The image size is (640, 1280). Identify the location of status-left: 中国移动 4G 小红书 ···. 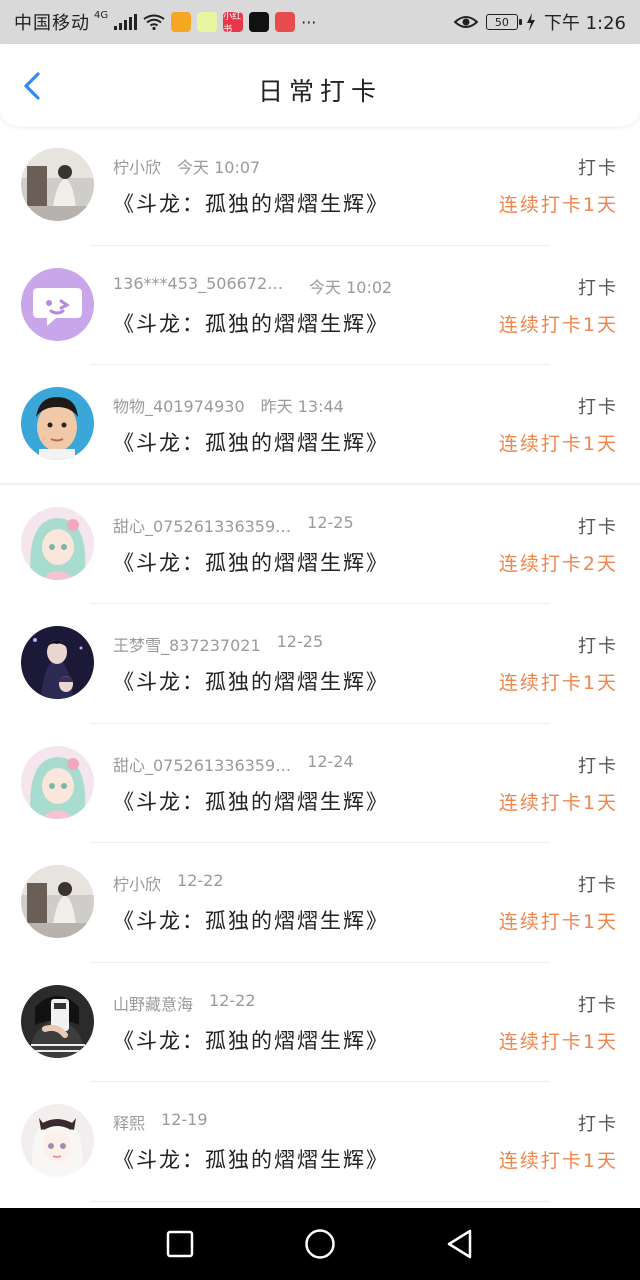
(165, 22).